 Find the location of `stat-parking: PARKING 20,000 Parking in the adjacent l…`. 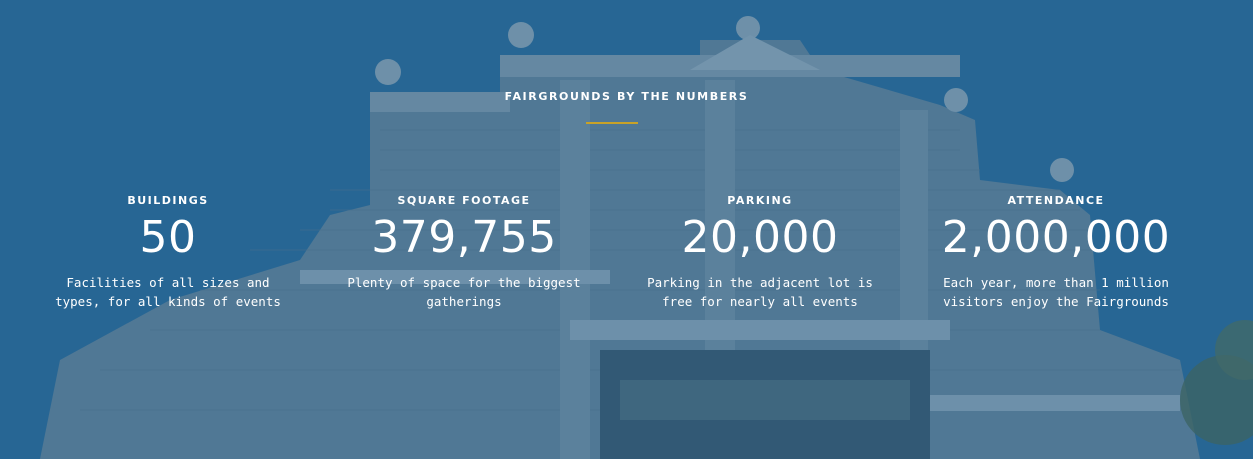

stat-parking: PARKING 20,000 Parking in the adjacent l… is located at coordinates (760, 251).